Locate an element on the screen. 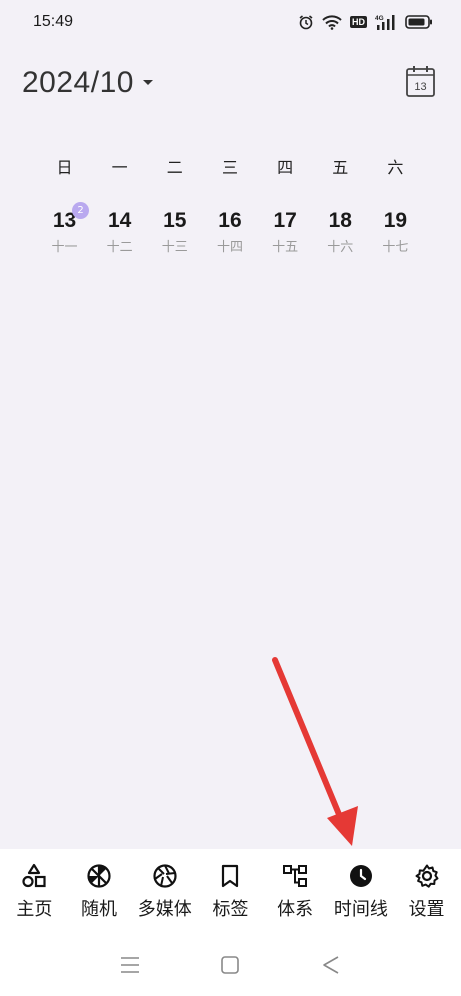 This screenshot has width=461, height=996. calendar-icon-day: 13 is located at coordinates (420, 87).